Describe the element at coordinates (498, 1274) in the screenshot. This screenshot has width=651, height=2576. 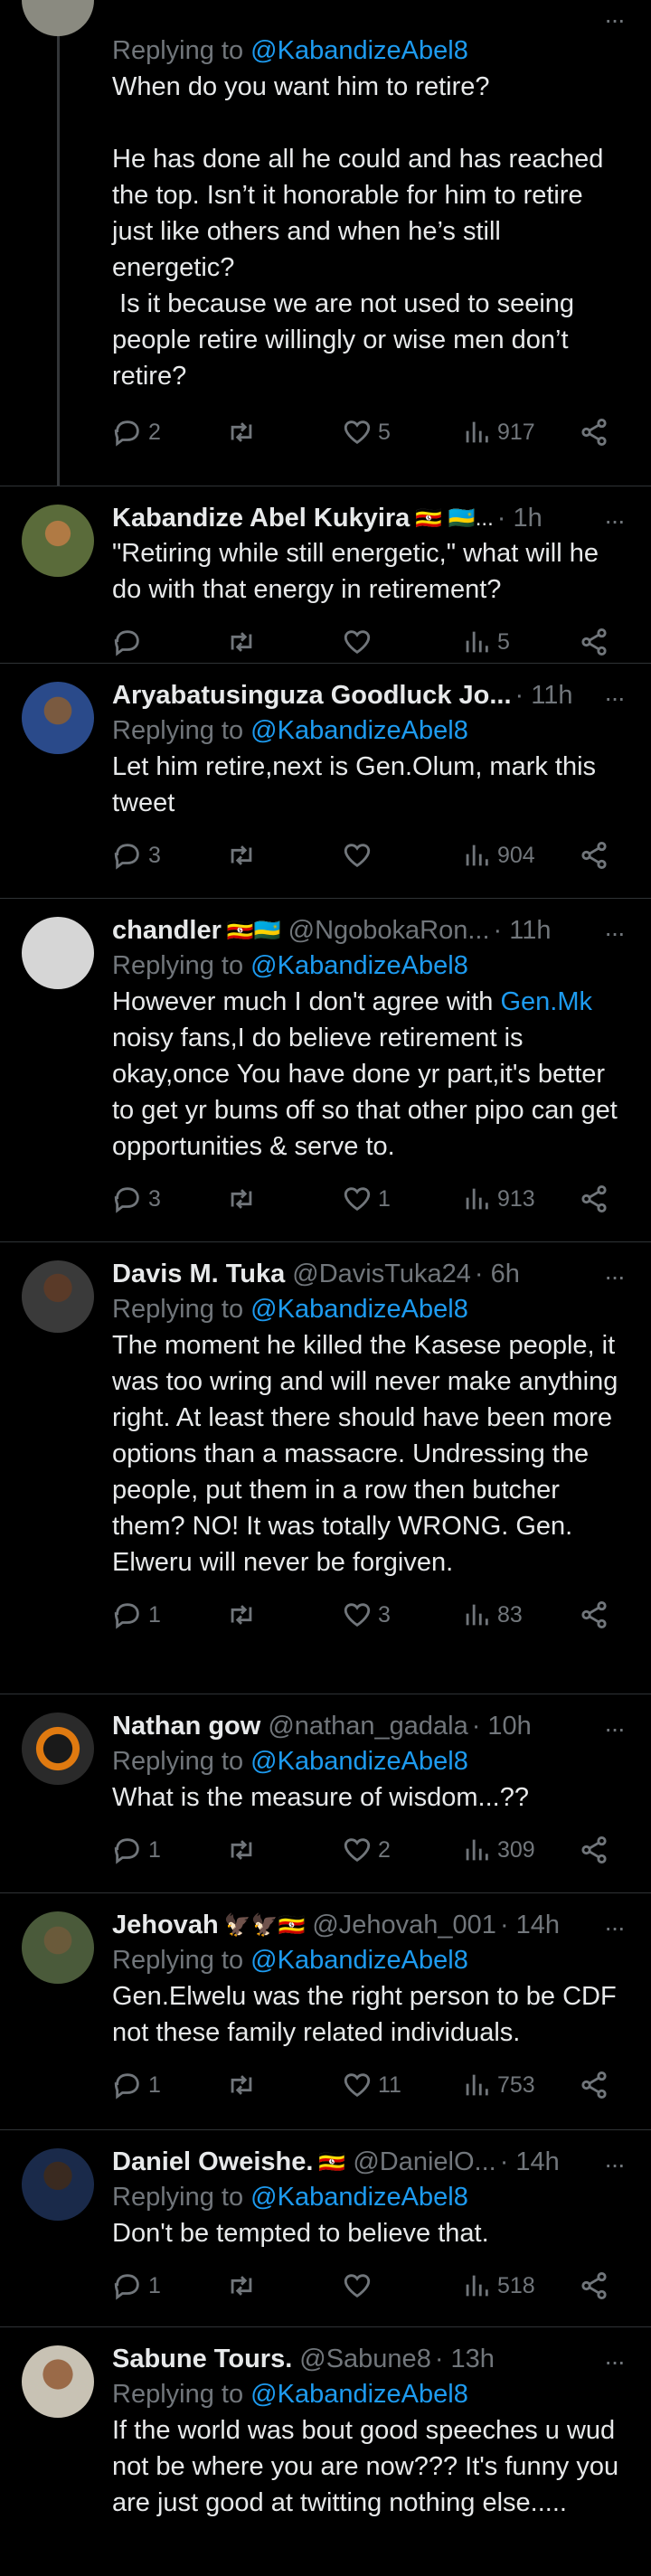
I see `timestamp: · 6h` at that location.